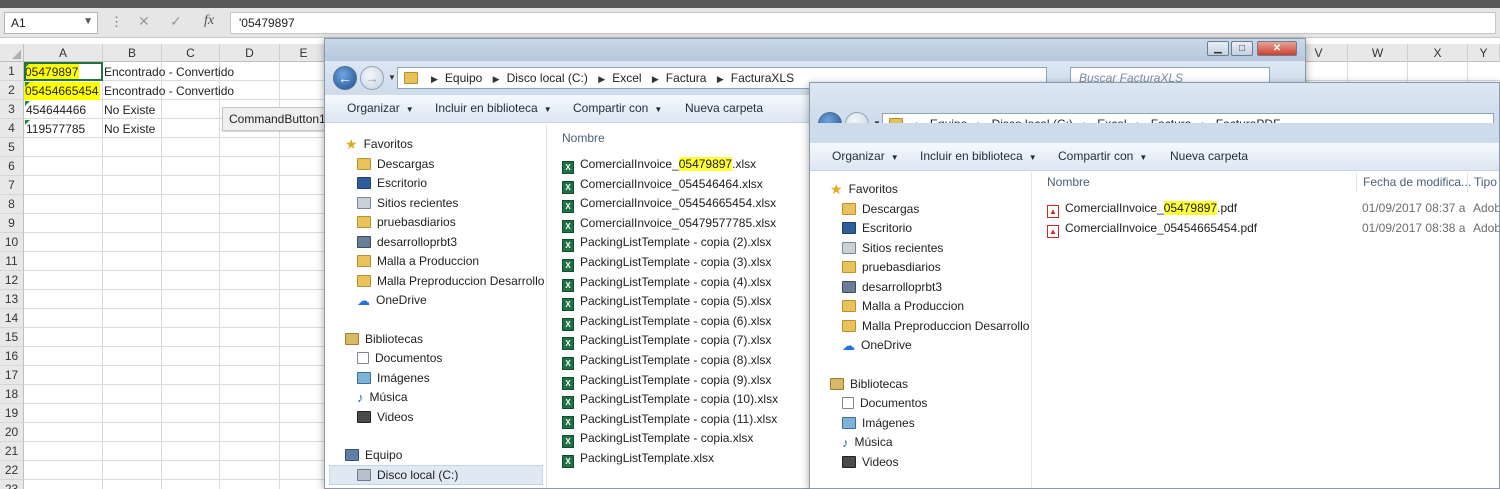 Image resolution: width=1500 pixels, height=489 pixels. I want to click on row-header: 20, so click(12, 432).